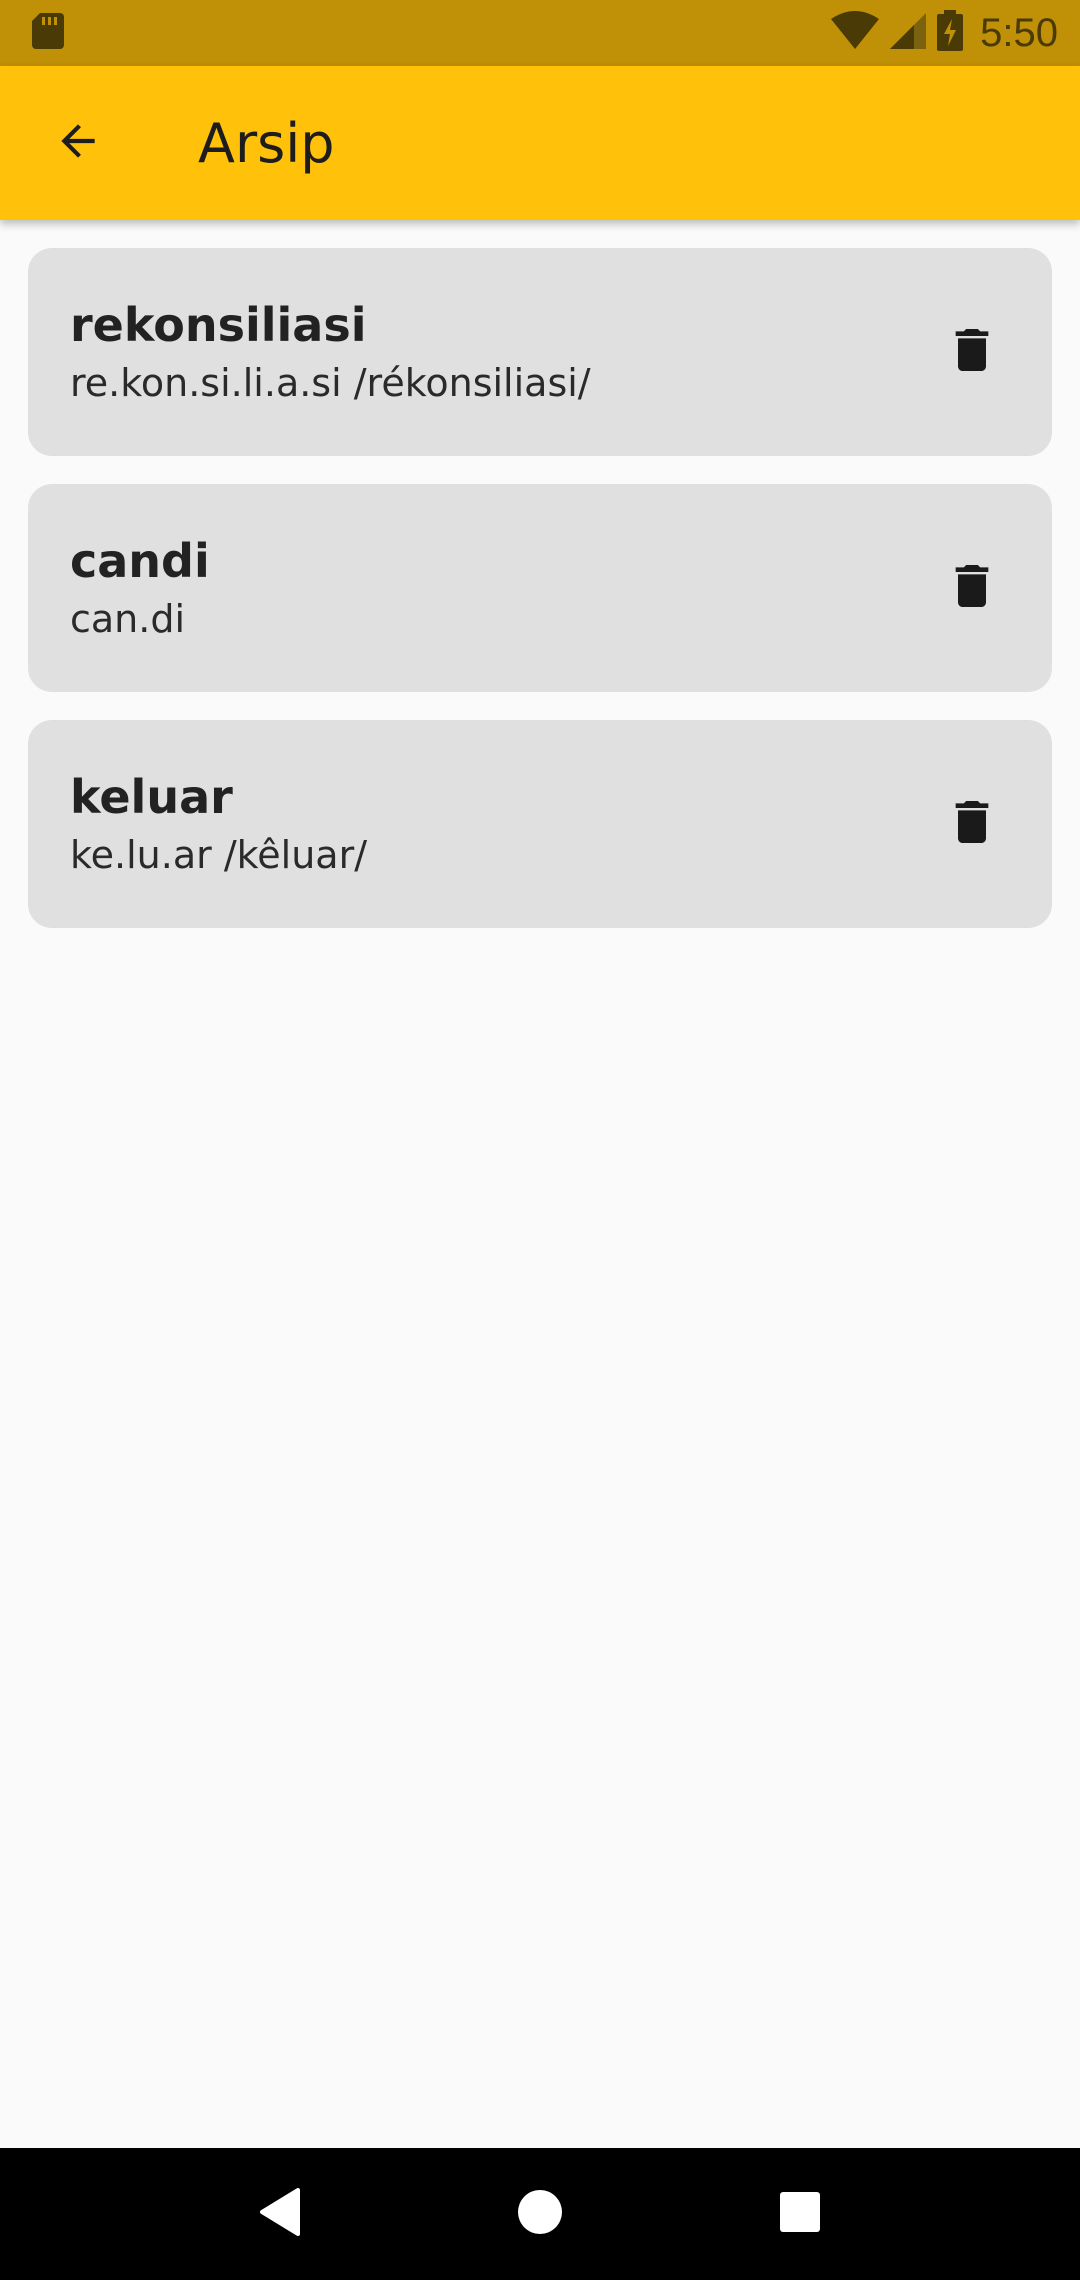 Image resolution: width=1080 pixels, height=2280 pixels. Describe the element at coordinates (330, 383) in the screenshot. I see `word-pronunciation: re.kon.si.li.a.si /rékonsiliasi/` at that location.